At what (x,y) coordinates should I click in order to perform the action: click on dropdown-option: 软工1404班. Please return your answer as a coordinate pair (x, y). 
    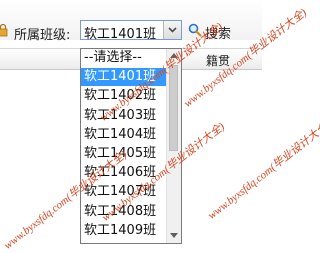
    Looking at the image, I should click on (124, 135).